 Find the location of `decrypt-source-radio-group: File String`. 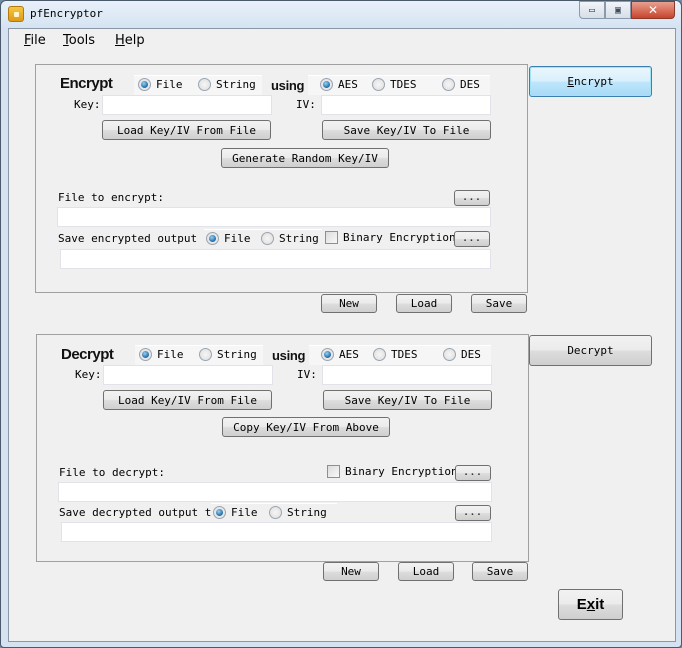

decrypt-source-radio-group: File String is located at coordinates (199, 355).